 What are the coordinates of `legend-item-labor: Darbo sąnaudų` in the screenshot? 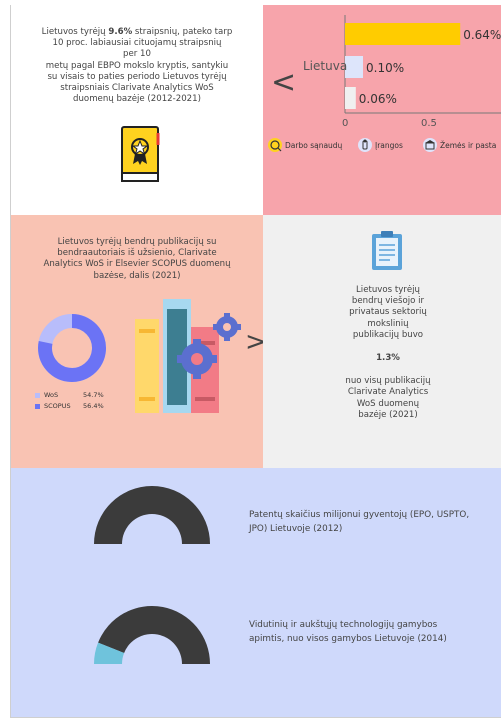 It's located at (305, 145).